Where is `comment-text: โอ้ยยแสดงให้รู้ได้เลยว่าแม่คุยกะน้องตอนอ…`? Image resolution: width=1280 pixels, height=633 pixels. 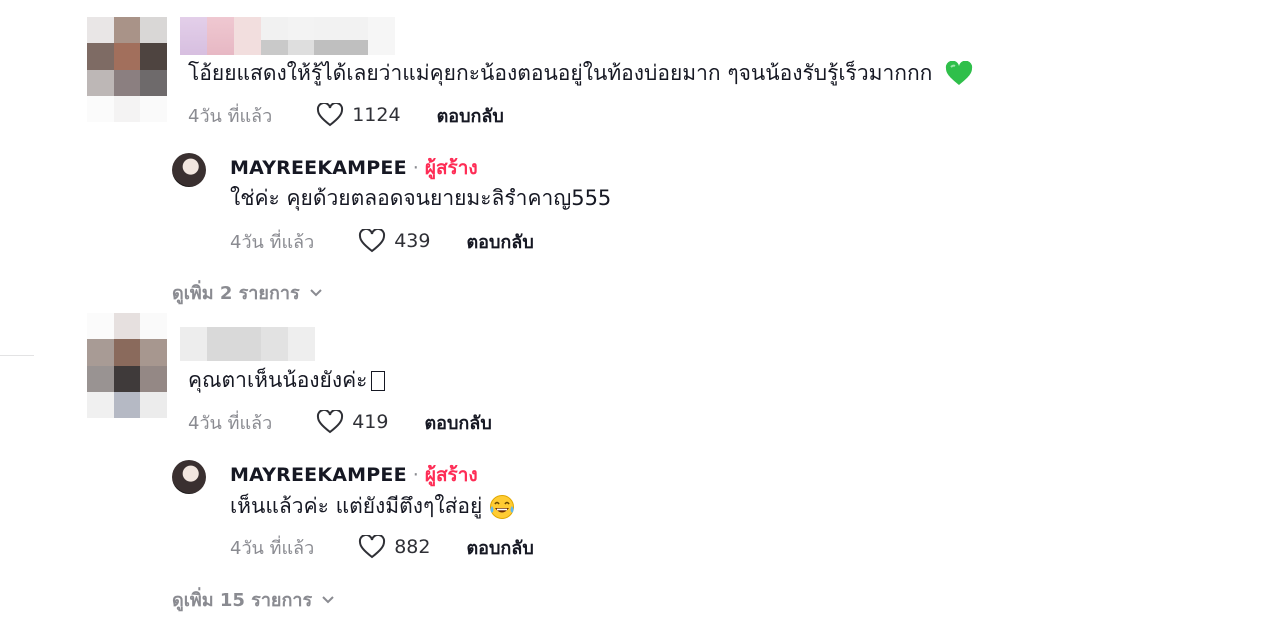 comment-text: โอ้ยยแสดงให้รู้ได้เลยว่าแม่คุยกะน้องตอนอ… is located at coordinates (580, 74).